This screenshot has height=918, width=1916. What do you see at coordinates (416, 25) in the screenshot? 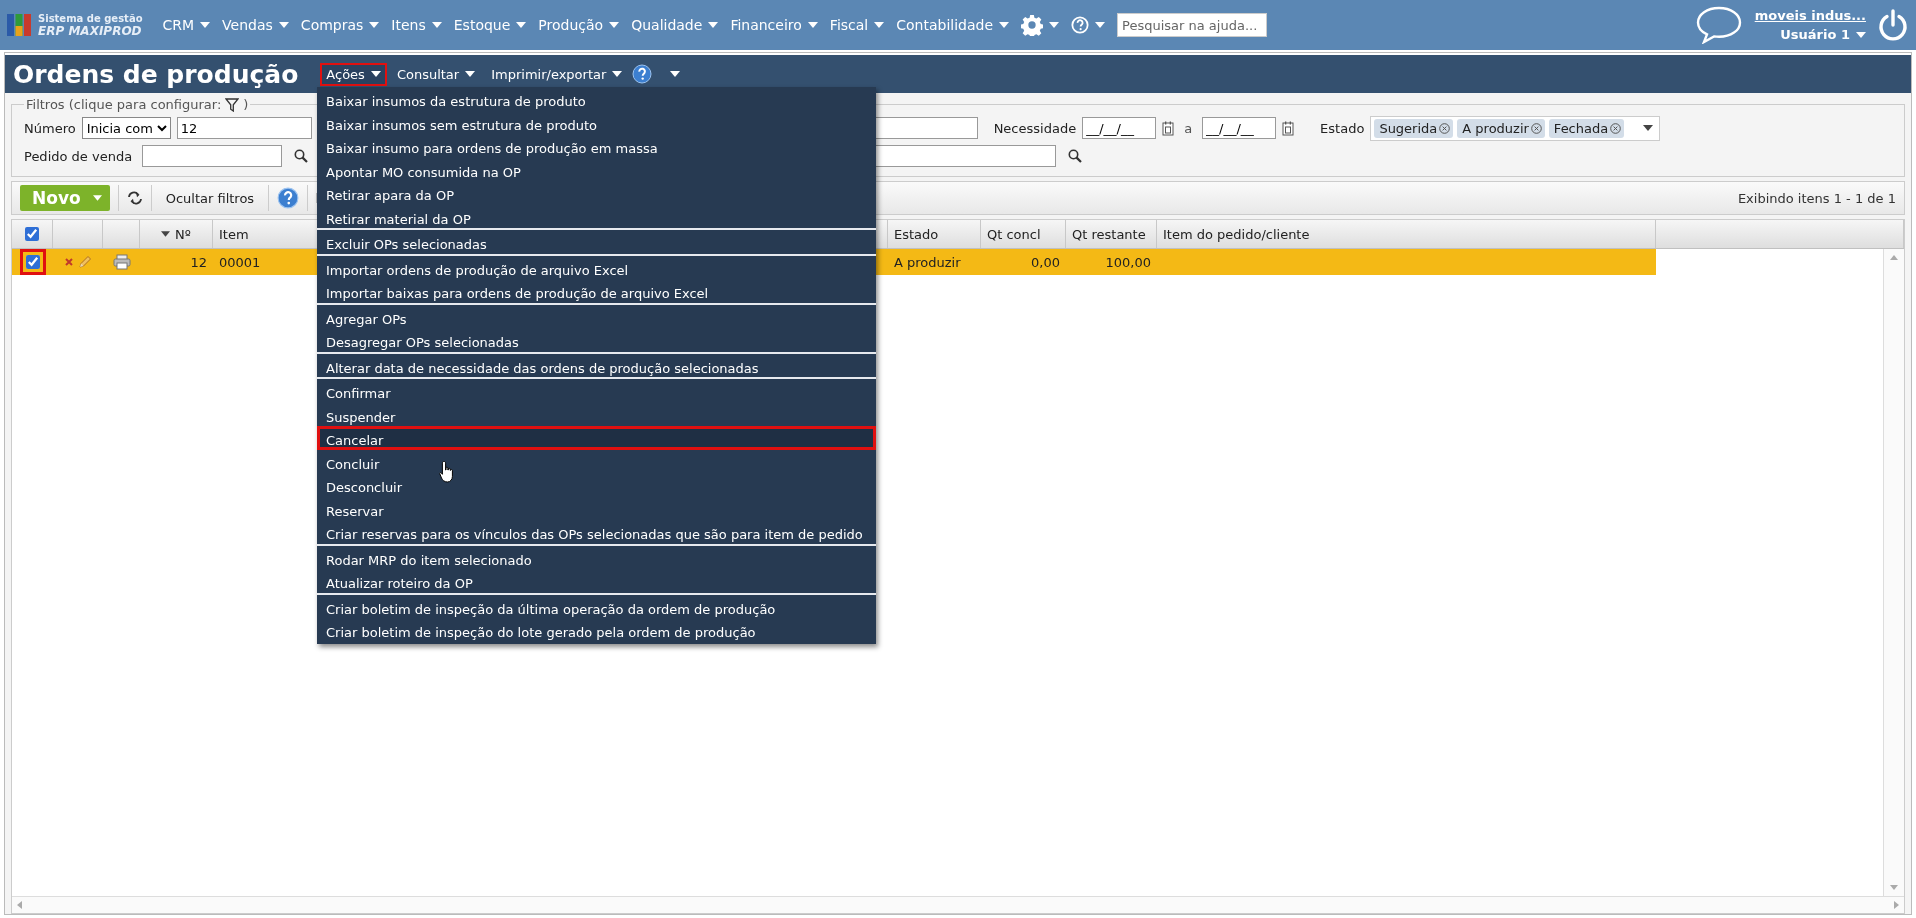
I see `nav-menu-item: Itens` at bounding box center [416, 25].